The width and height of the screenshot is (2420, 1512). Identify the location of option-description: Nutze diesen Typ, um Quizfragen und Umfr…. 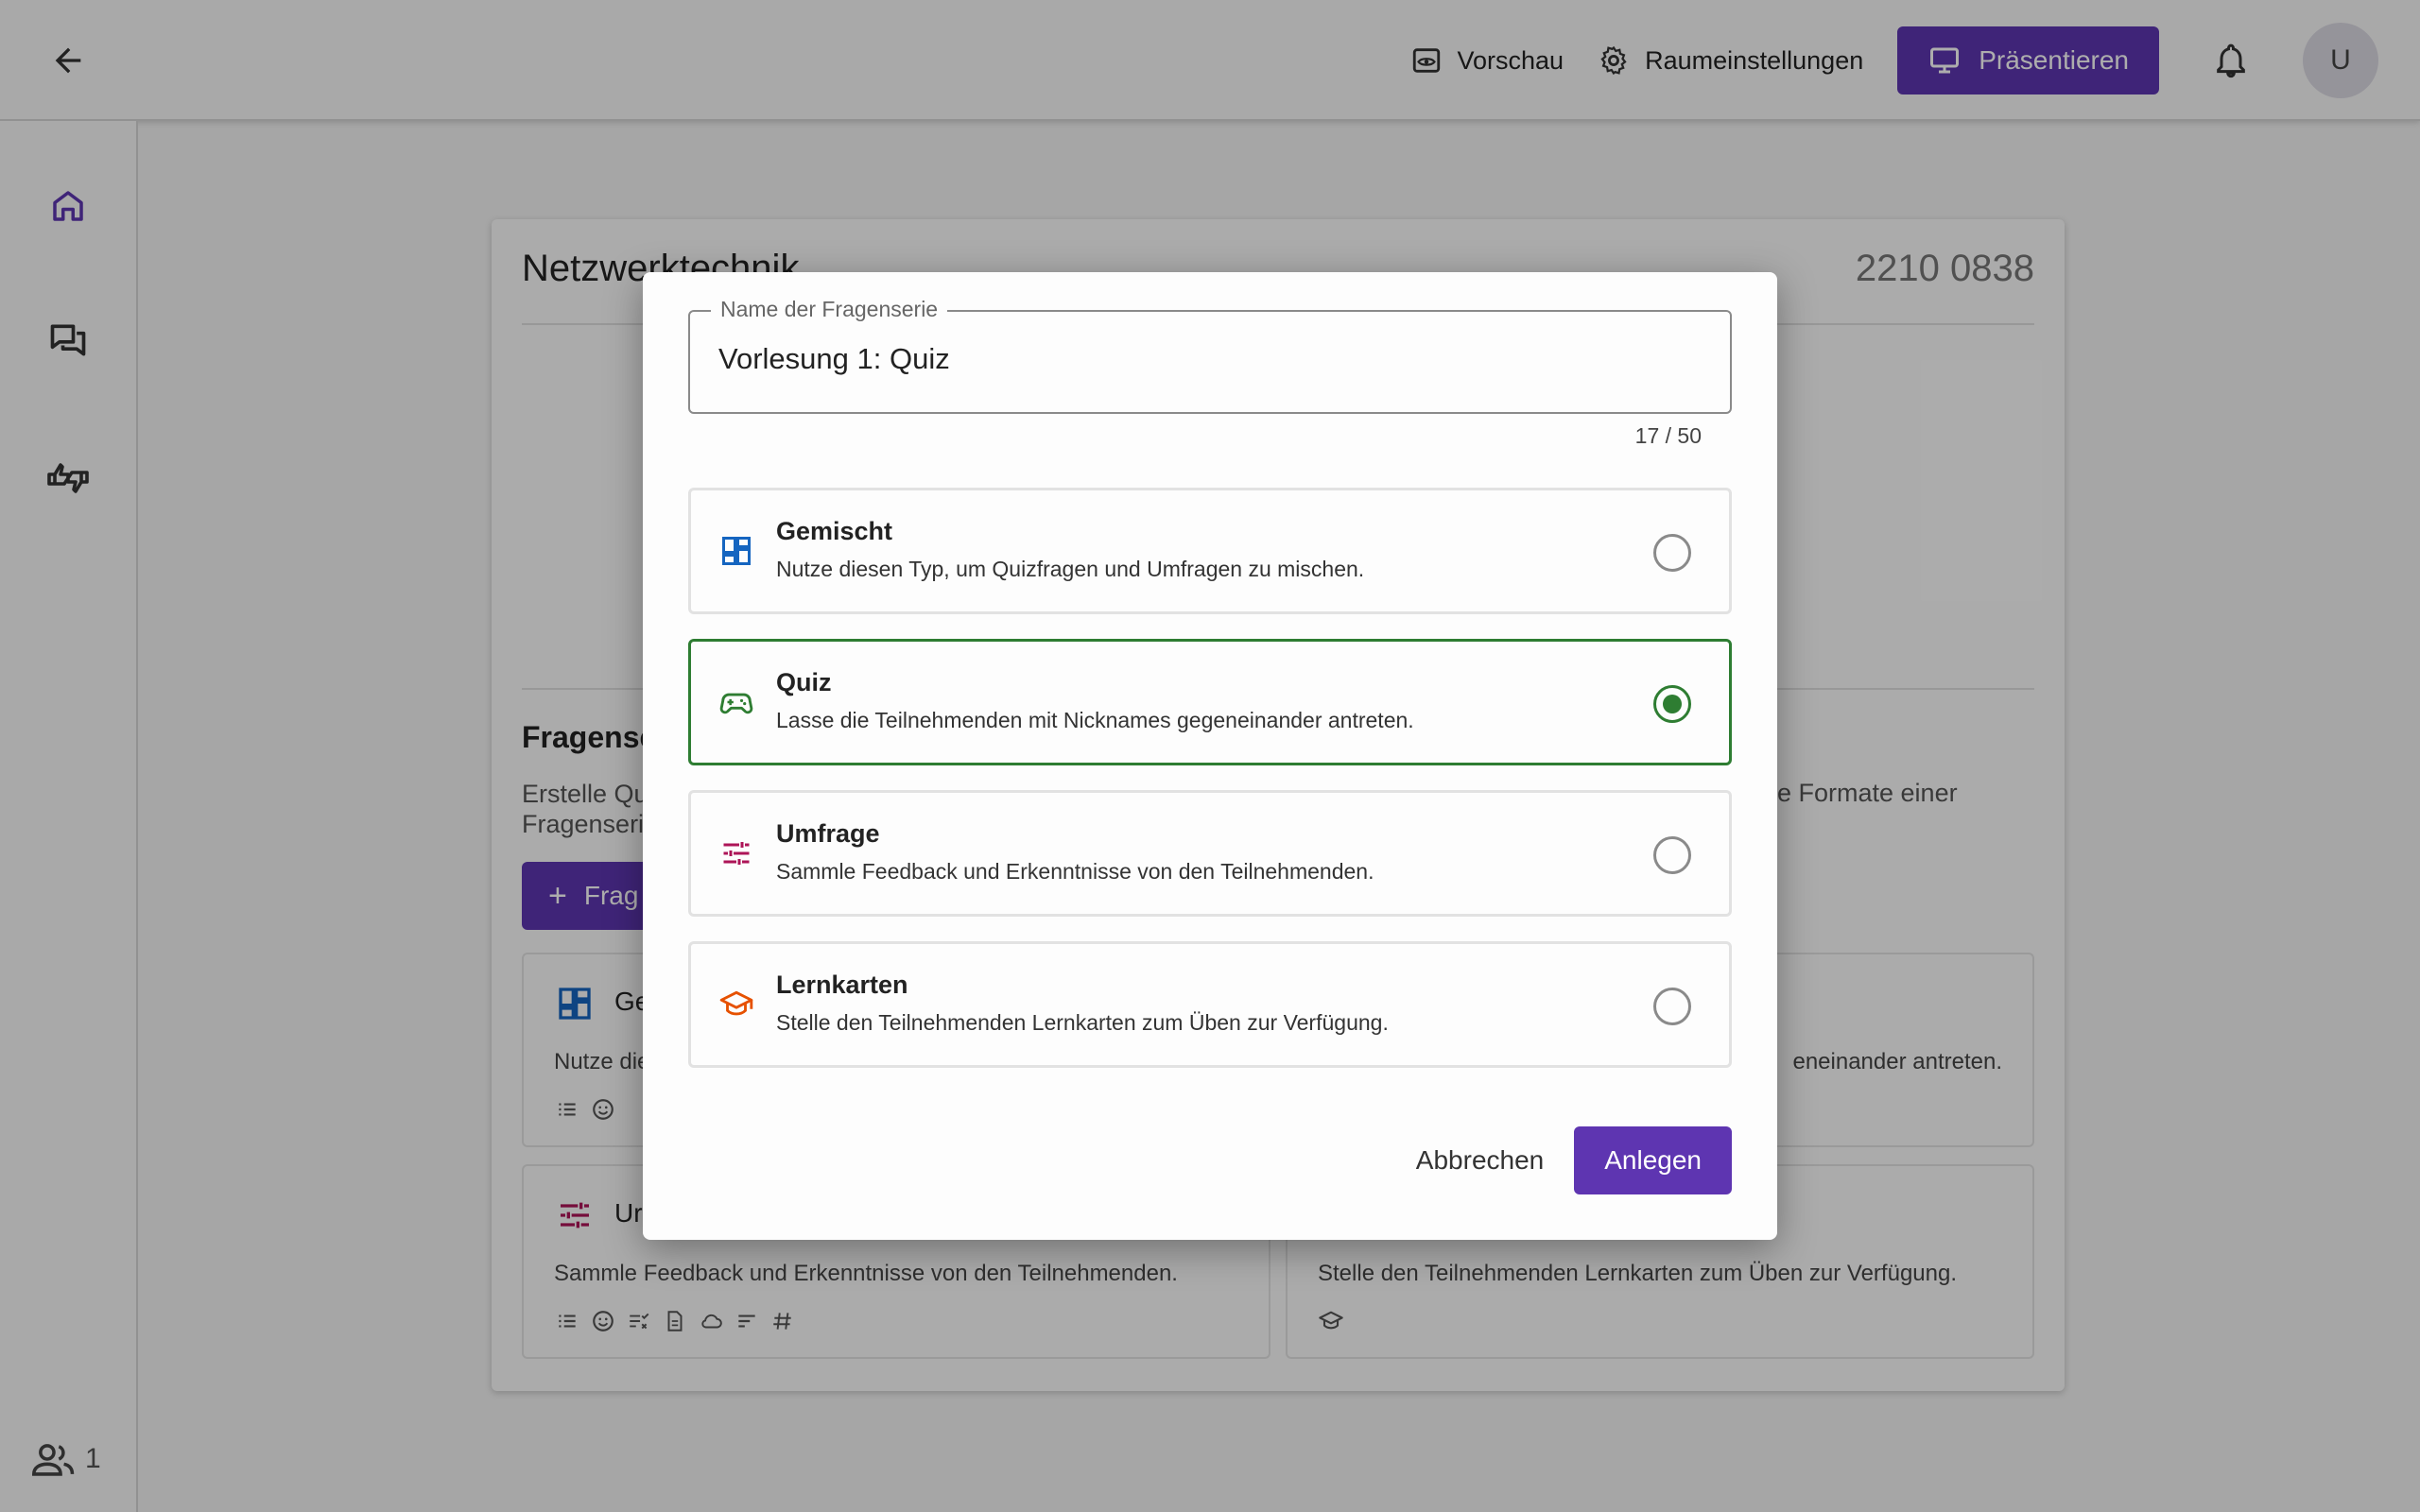
(1070, 569).